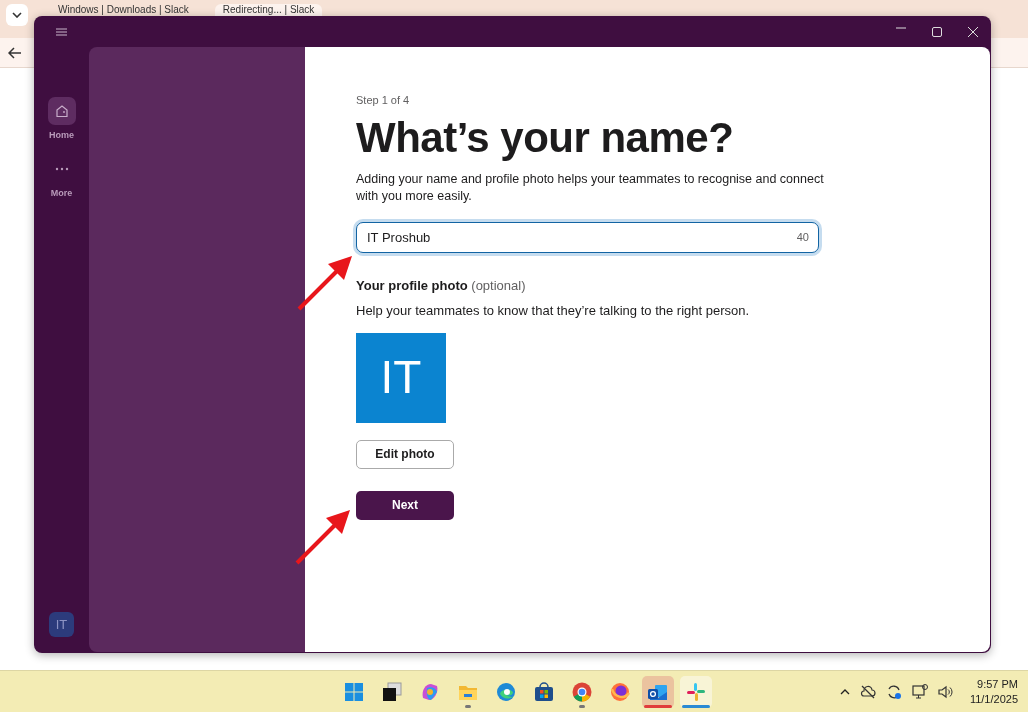 The image size is (1028, 712). Describe the element at coordinates (997, 684) in the screenshot. I see `time-text: 9:57 PM` at that location.